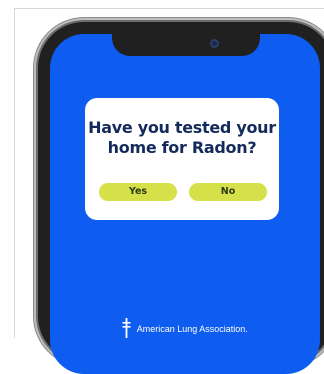 The width and height of the screenshot is (324, 374). Describe the element at coordinates (214, 43) in the screenshot. I see `front-camera-icon` at that location.